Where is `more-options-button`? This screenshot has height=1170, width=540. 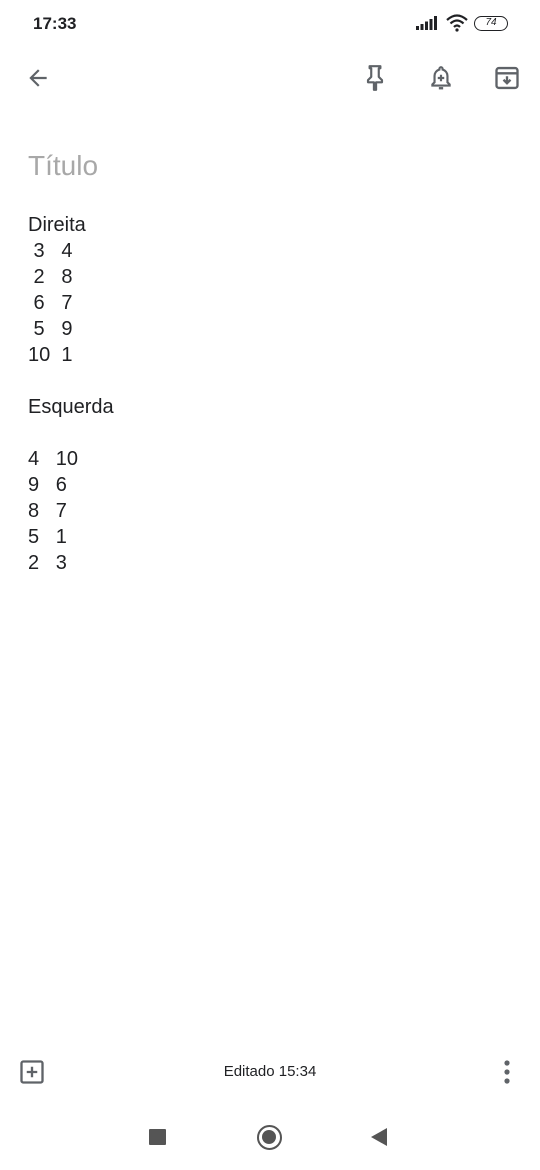
more-options-button is located at coordinates (507, 1072).